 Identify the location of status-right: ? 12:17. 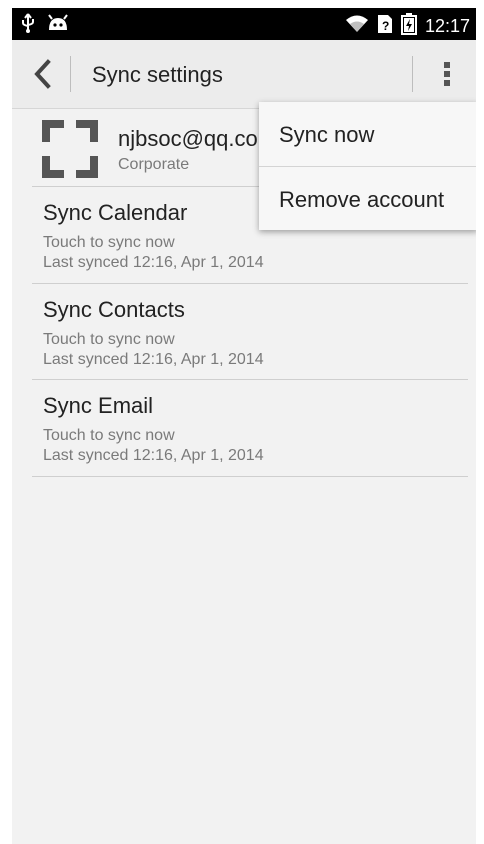
(407, 26).